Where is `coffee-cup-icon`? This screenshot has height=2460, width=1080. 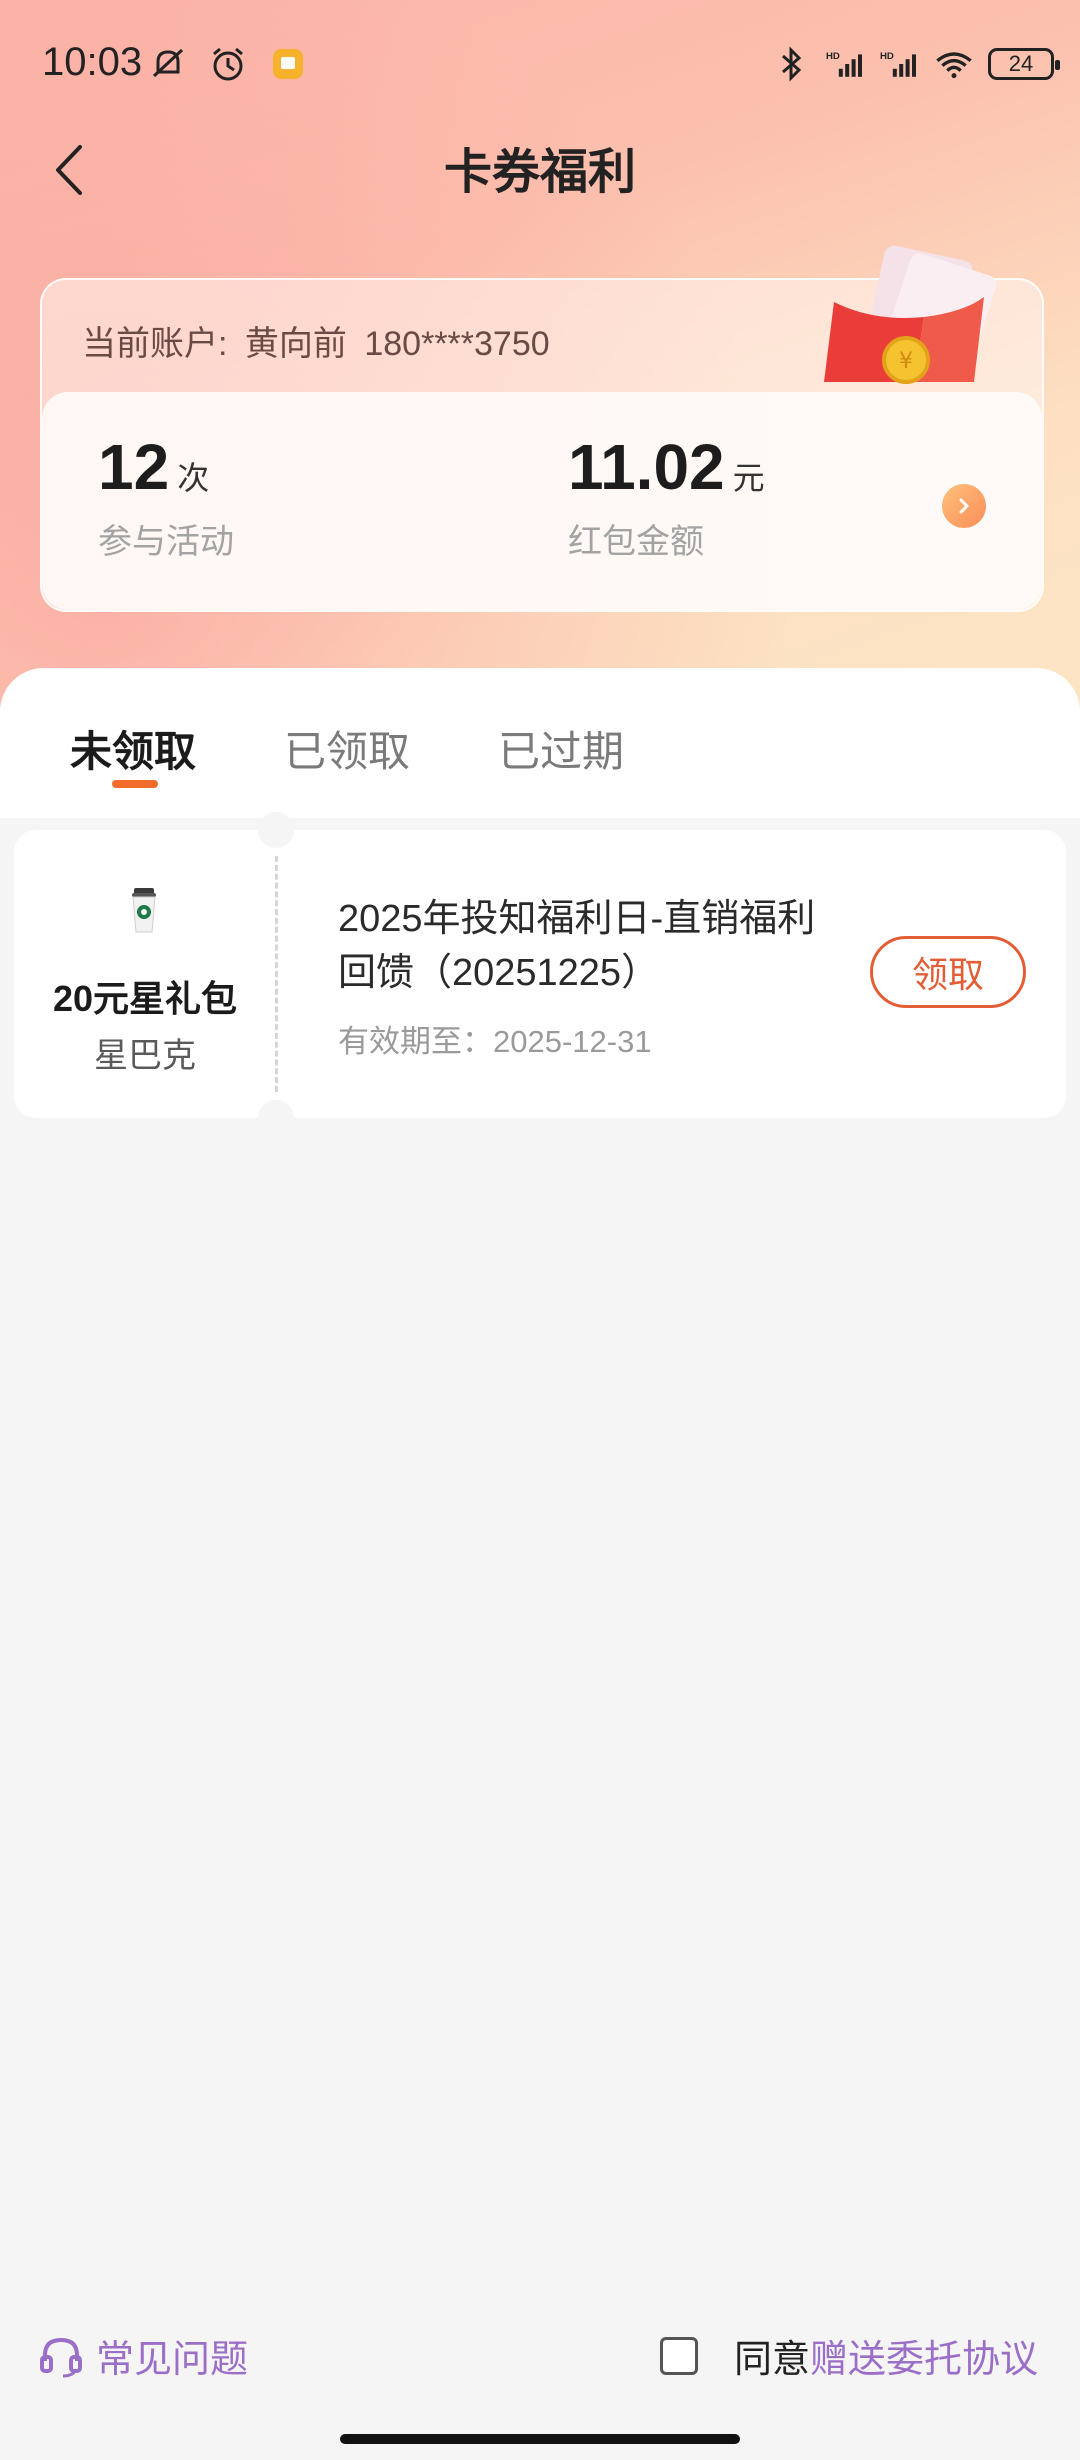
coffee-cup-icon is located at coordinates (144, 910).